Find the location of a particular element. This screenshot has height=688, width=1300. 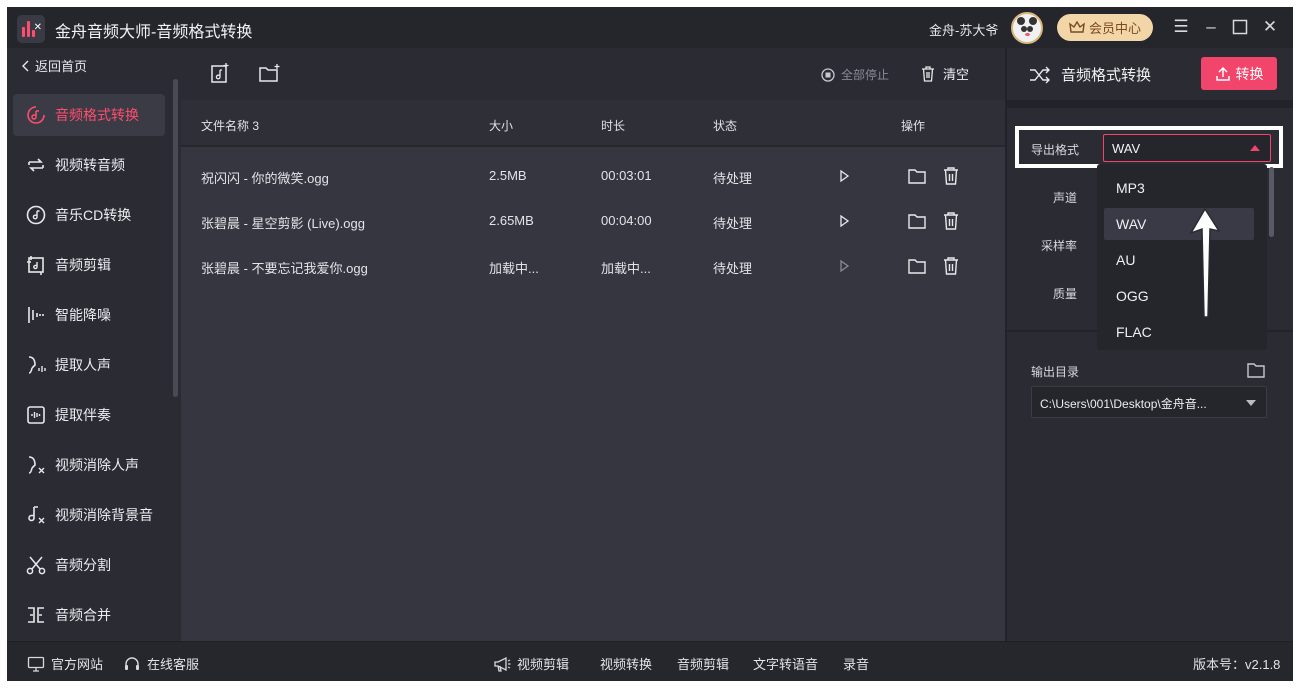

promo-link-label: 音频剪辑 is located at coordinates (703, 664).